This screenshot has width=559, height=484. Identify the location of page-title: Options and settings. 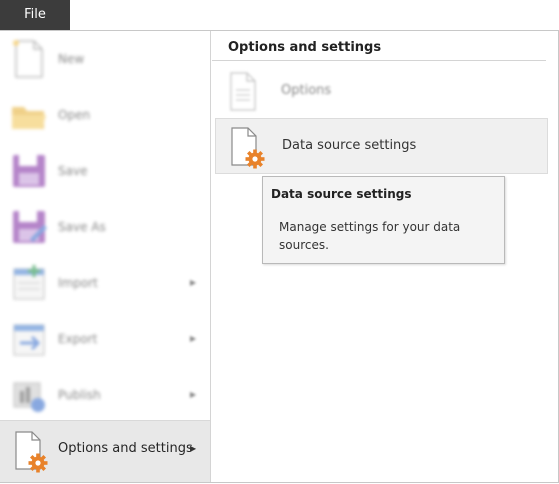
(305, 47).